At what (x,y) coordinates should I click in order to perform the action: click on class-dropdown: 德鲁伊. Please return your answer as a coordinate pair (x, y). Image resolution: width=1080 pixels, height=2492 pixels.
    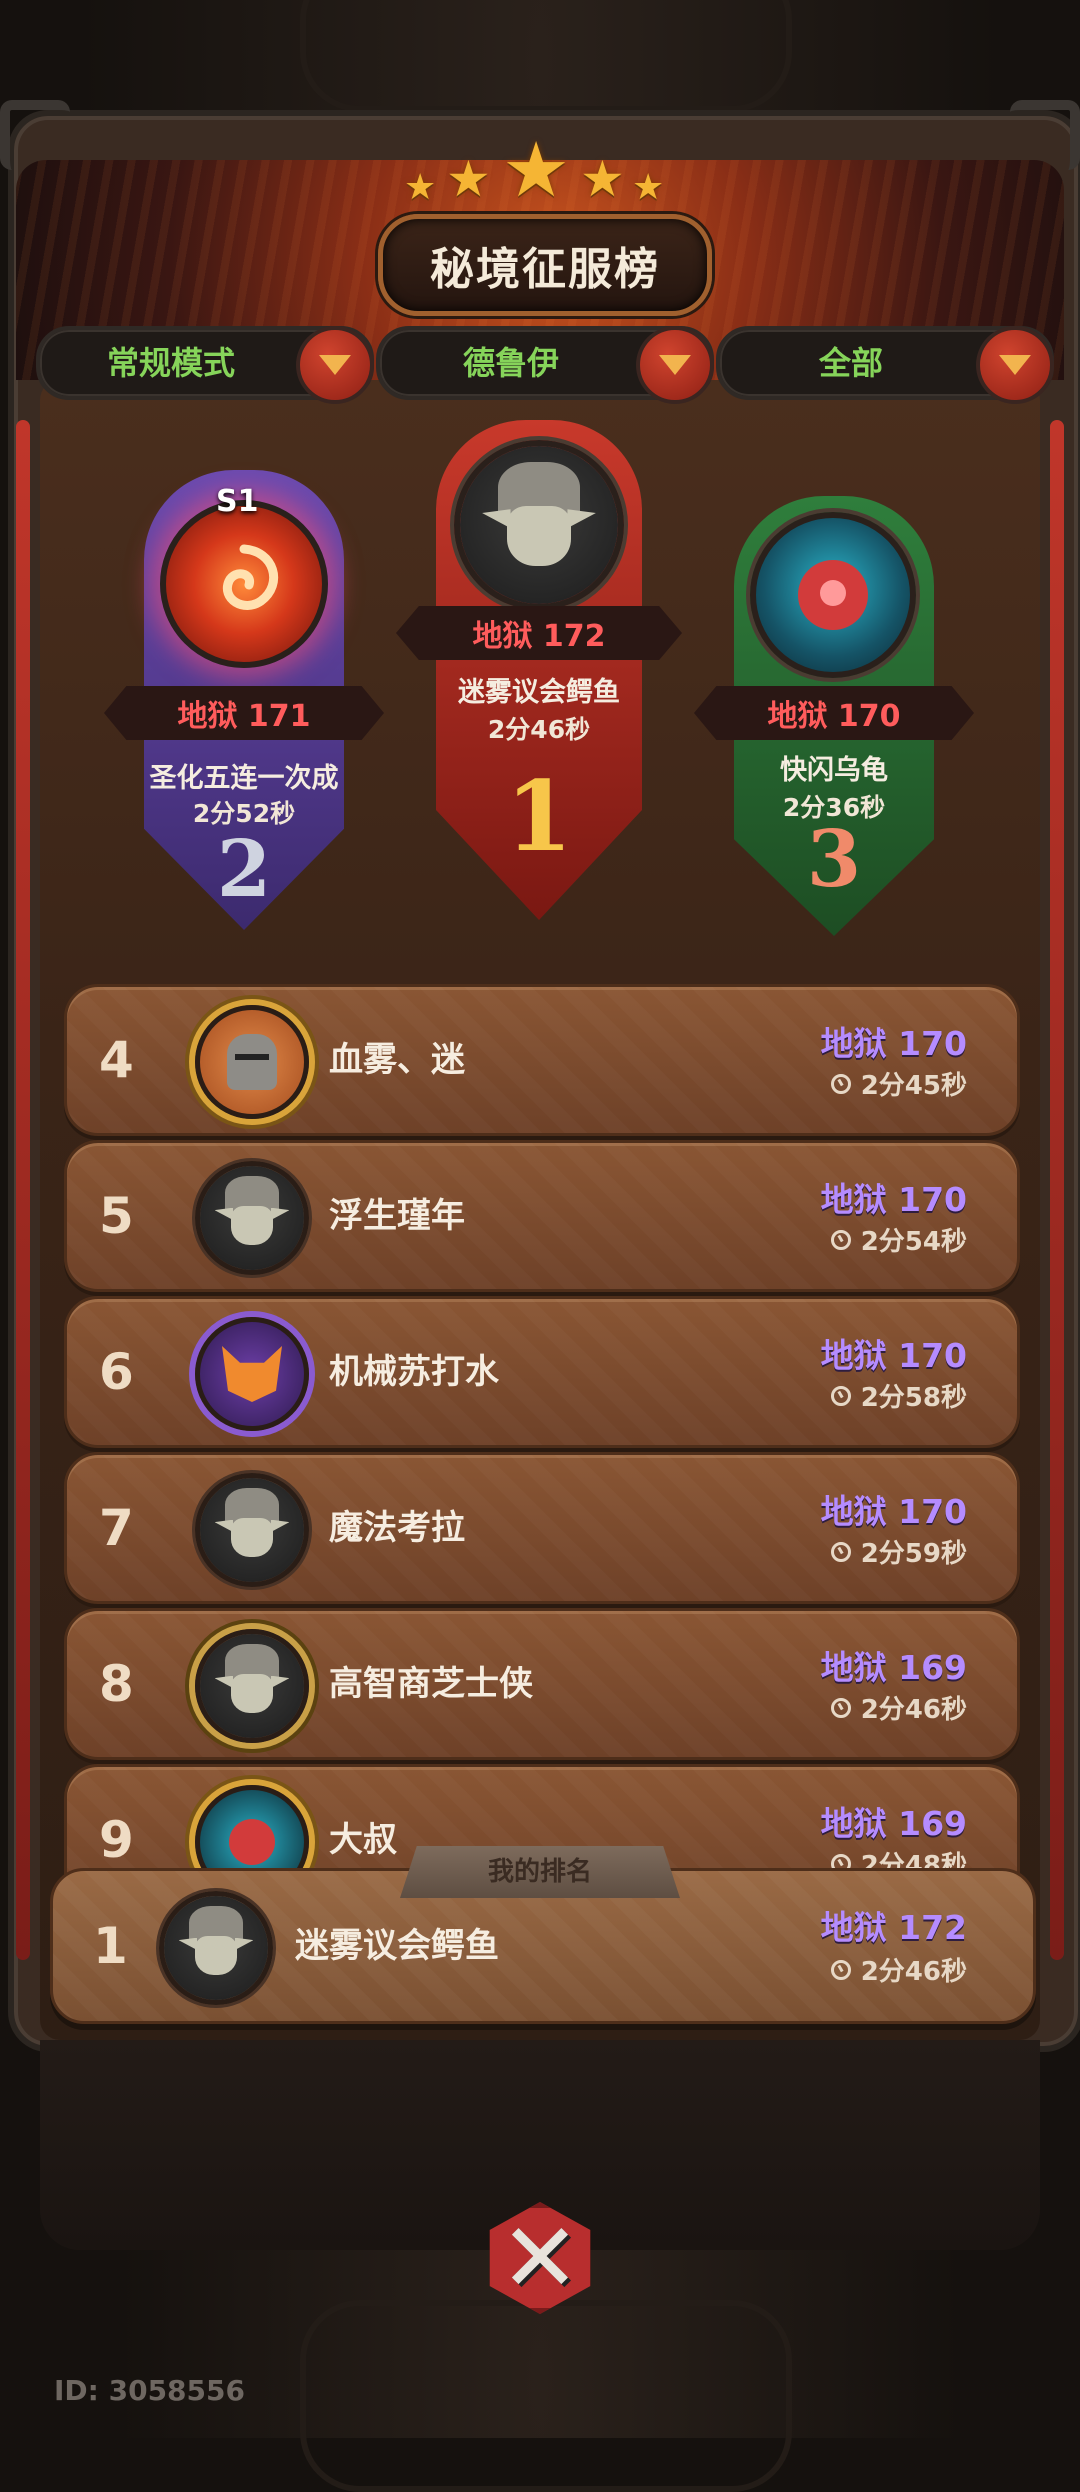
    Looking at the image, I should click on (545, 365).